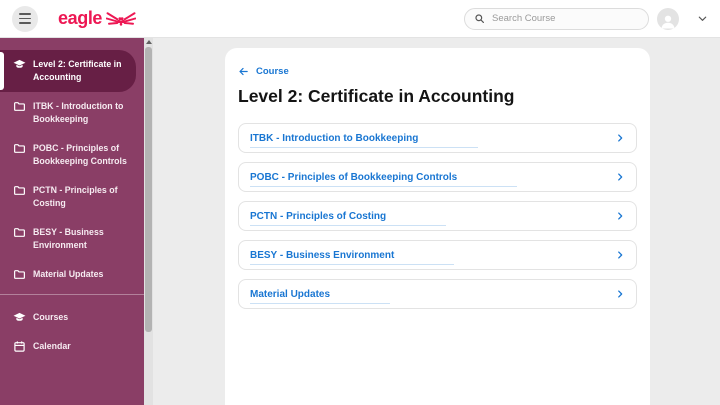  What do you see at coordinates (360, 19) in the screenshot?
I see `top-header: eagle` at bounding box center [360, 19].